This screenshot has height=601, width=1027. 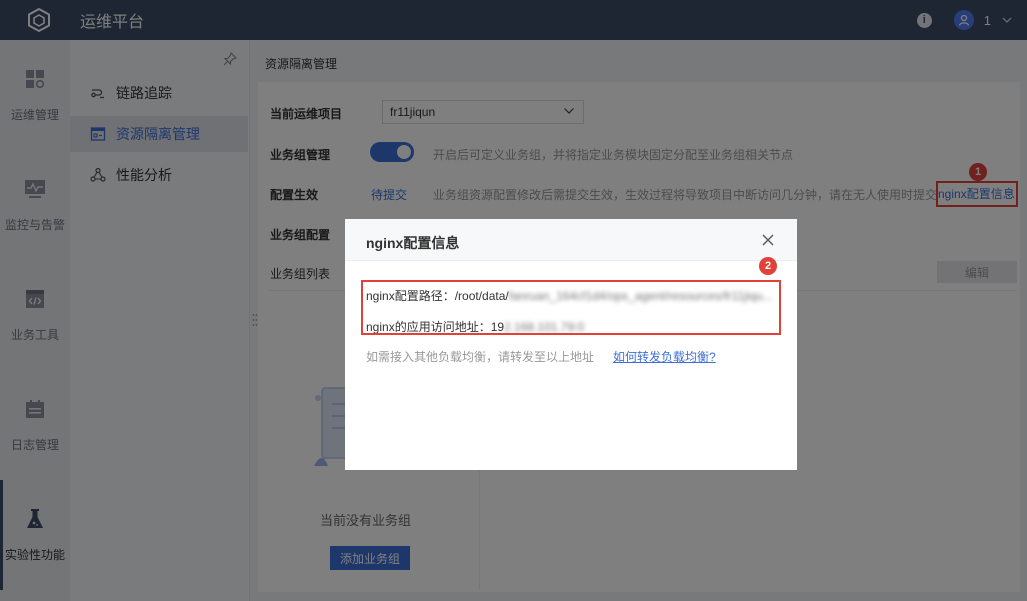 I want to click on dialog-title: nginx配置信息, so click(x=413, y=243).